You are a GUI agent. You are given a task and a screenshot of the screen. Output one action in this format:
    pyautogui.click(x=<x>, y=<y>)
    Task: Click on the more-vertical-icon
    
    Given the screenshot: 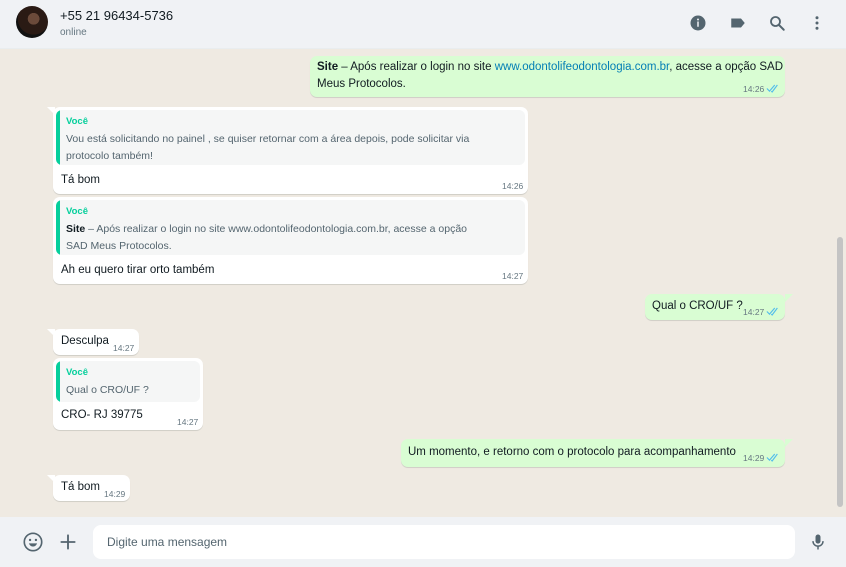 What is the action you would take?
    pyautogui.click(x=817, y=23)
    